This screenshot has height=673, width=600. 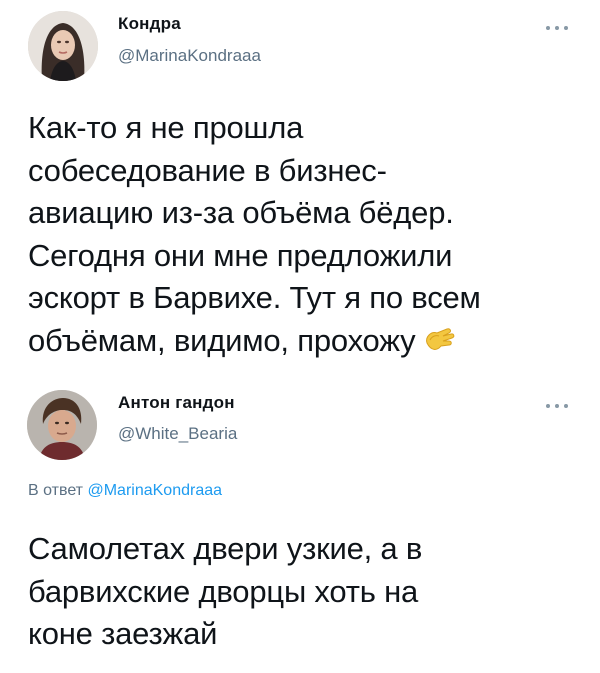 What do you see at coordinates (222, 340) in the screenshot?
I see `tweet-text-last: объёмам, видимо, прохожу` at bounding box center [222, 340].